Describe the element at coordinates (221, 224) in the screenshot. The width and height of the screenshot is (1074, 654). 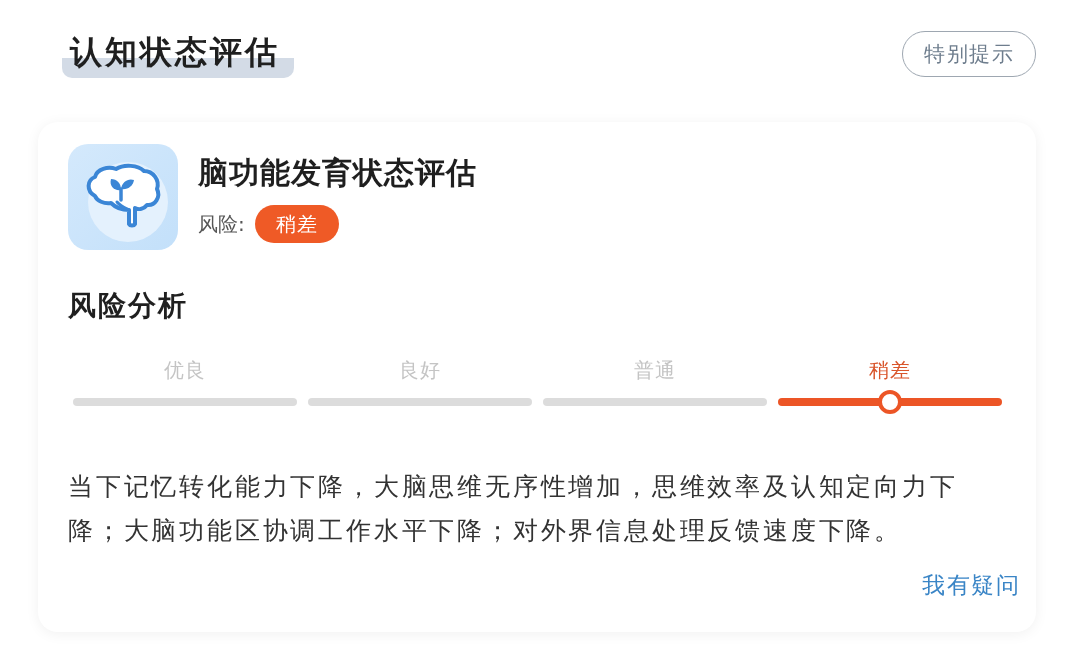
I see `risk-label: 风险:` at that location.